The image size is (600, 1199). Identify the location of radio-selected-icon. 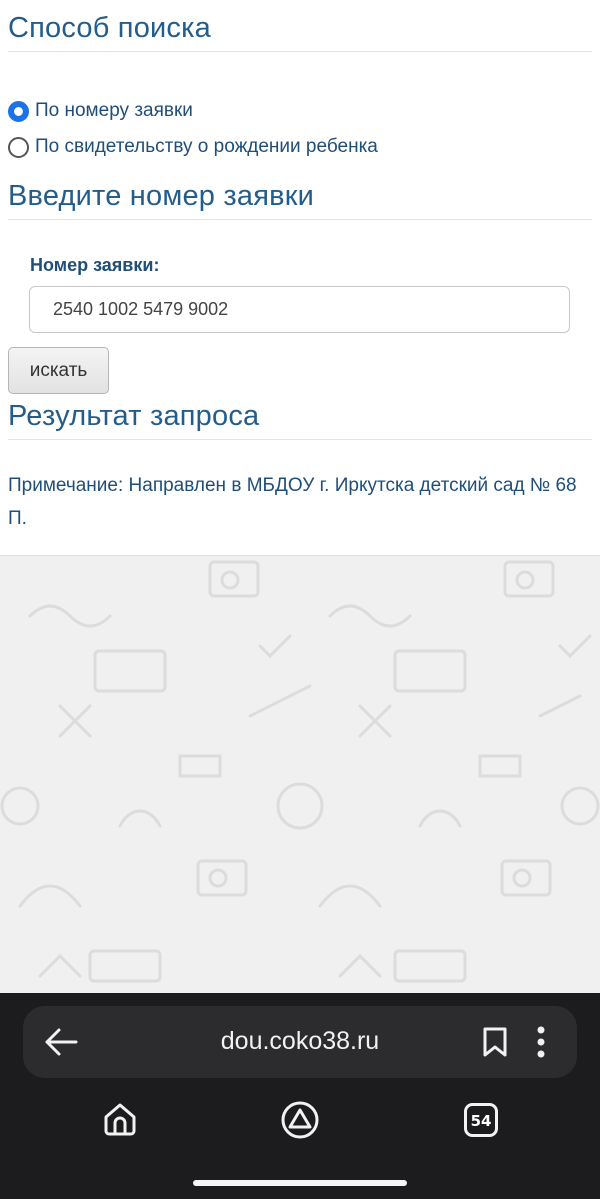
(18, 111).